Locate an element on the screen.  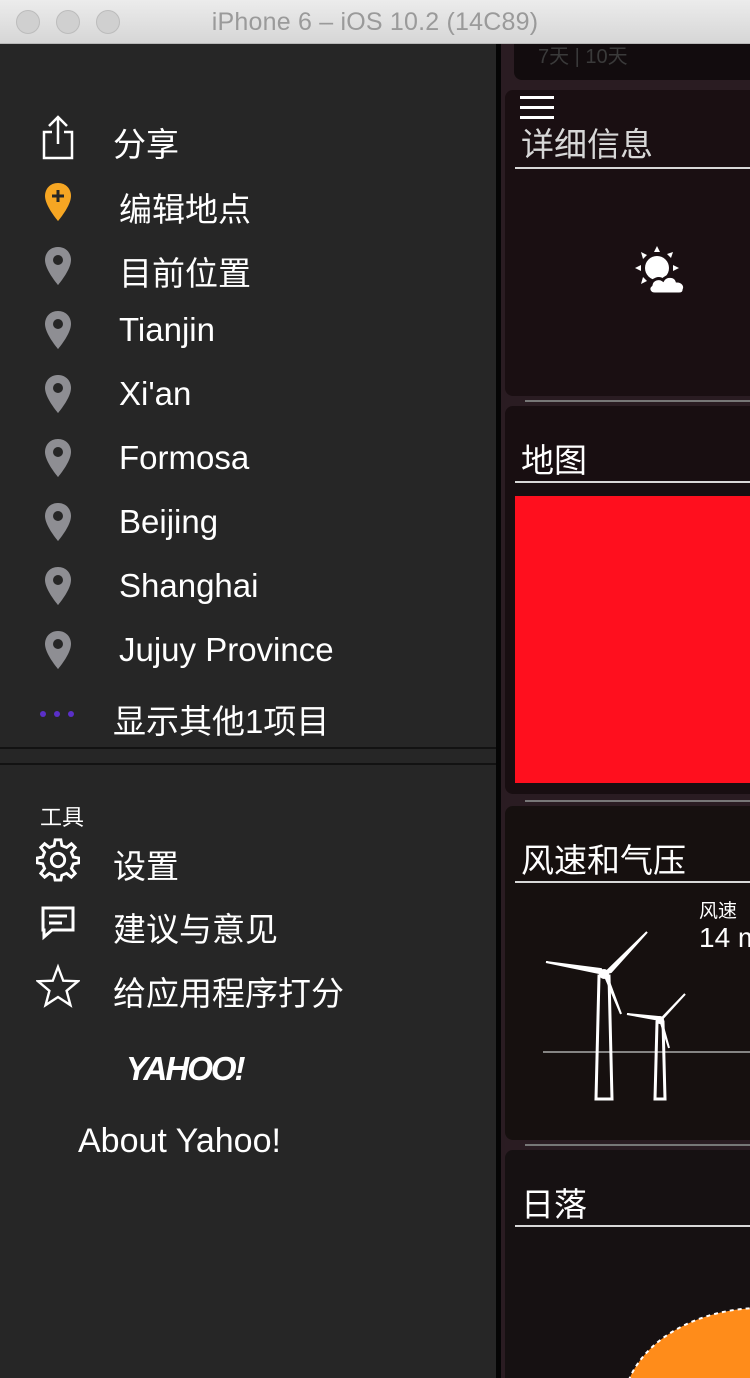
show-more-label: 显示其他1项目 is located at coordinates (221, 721).